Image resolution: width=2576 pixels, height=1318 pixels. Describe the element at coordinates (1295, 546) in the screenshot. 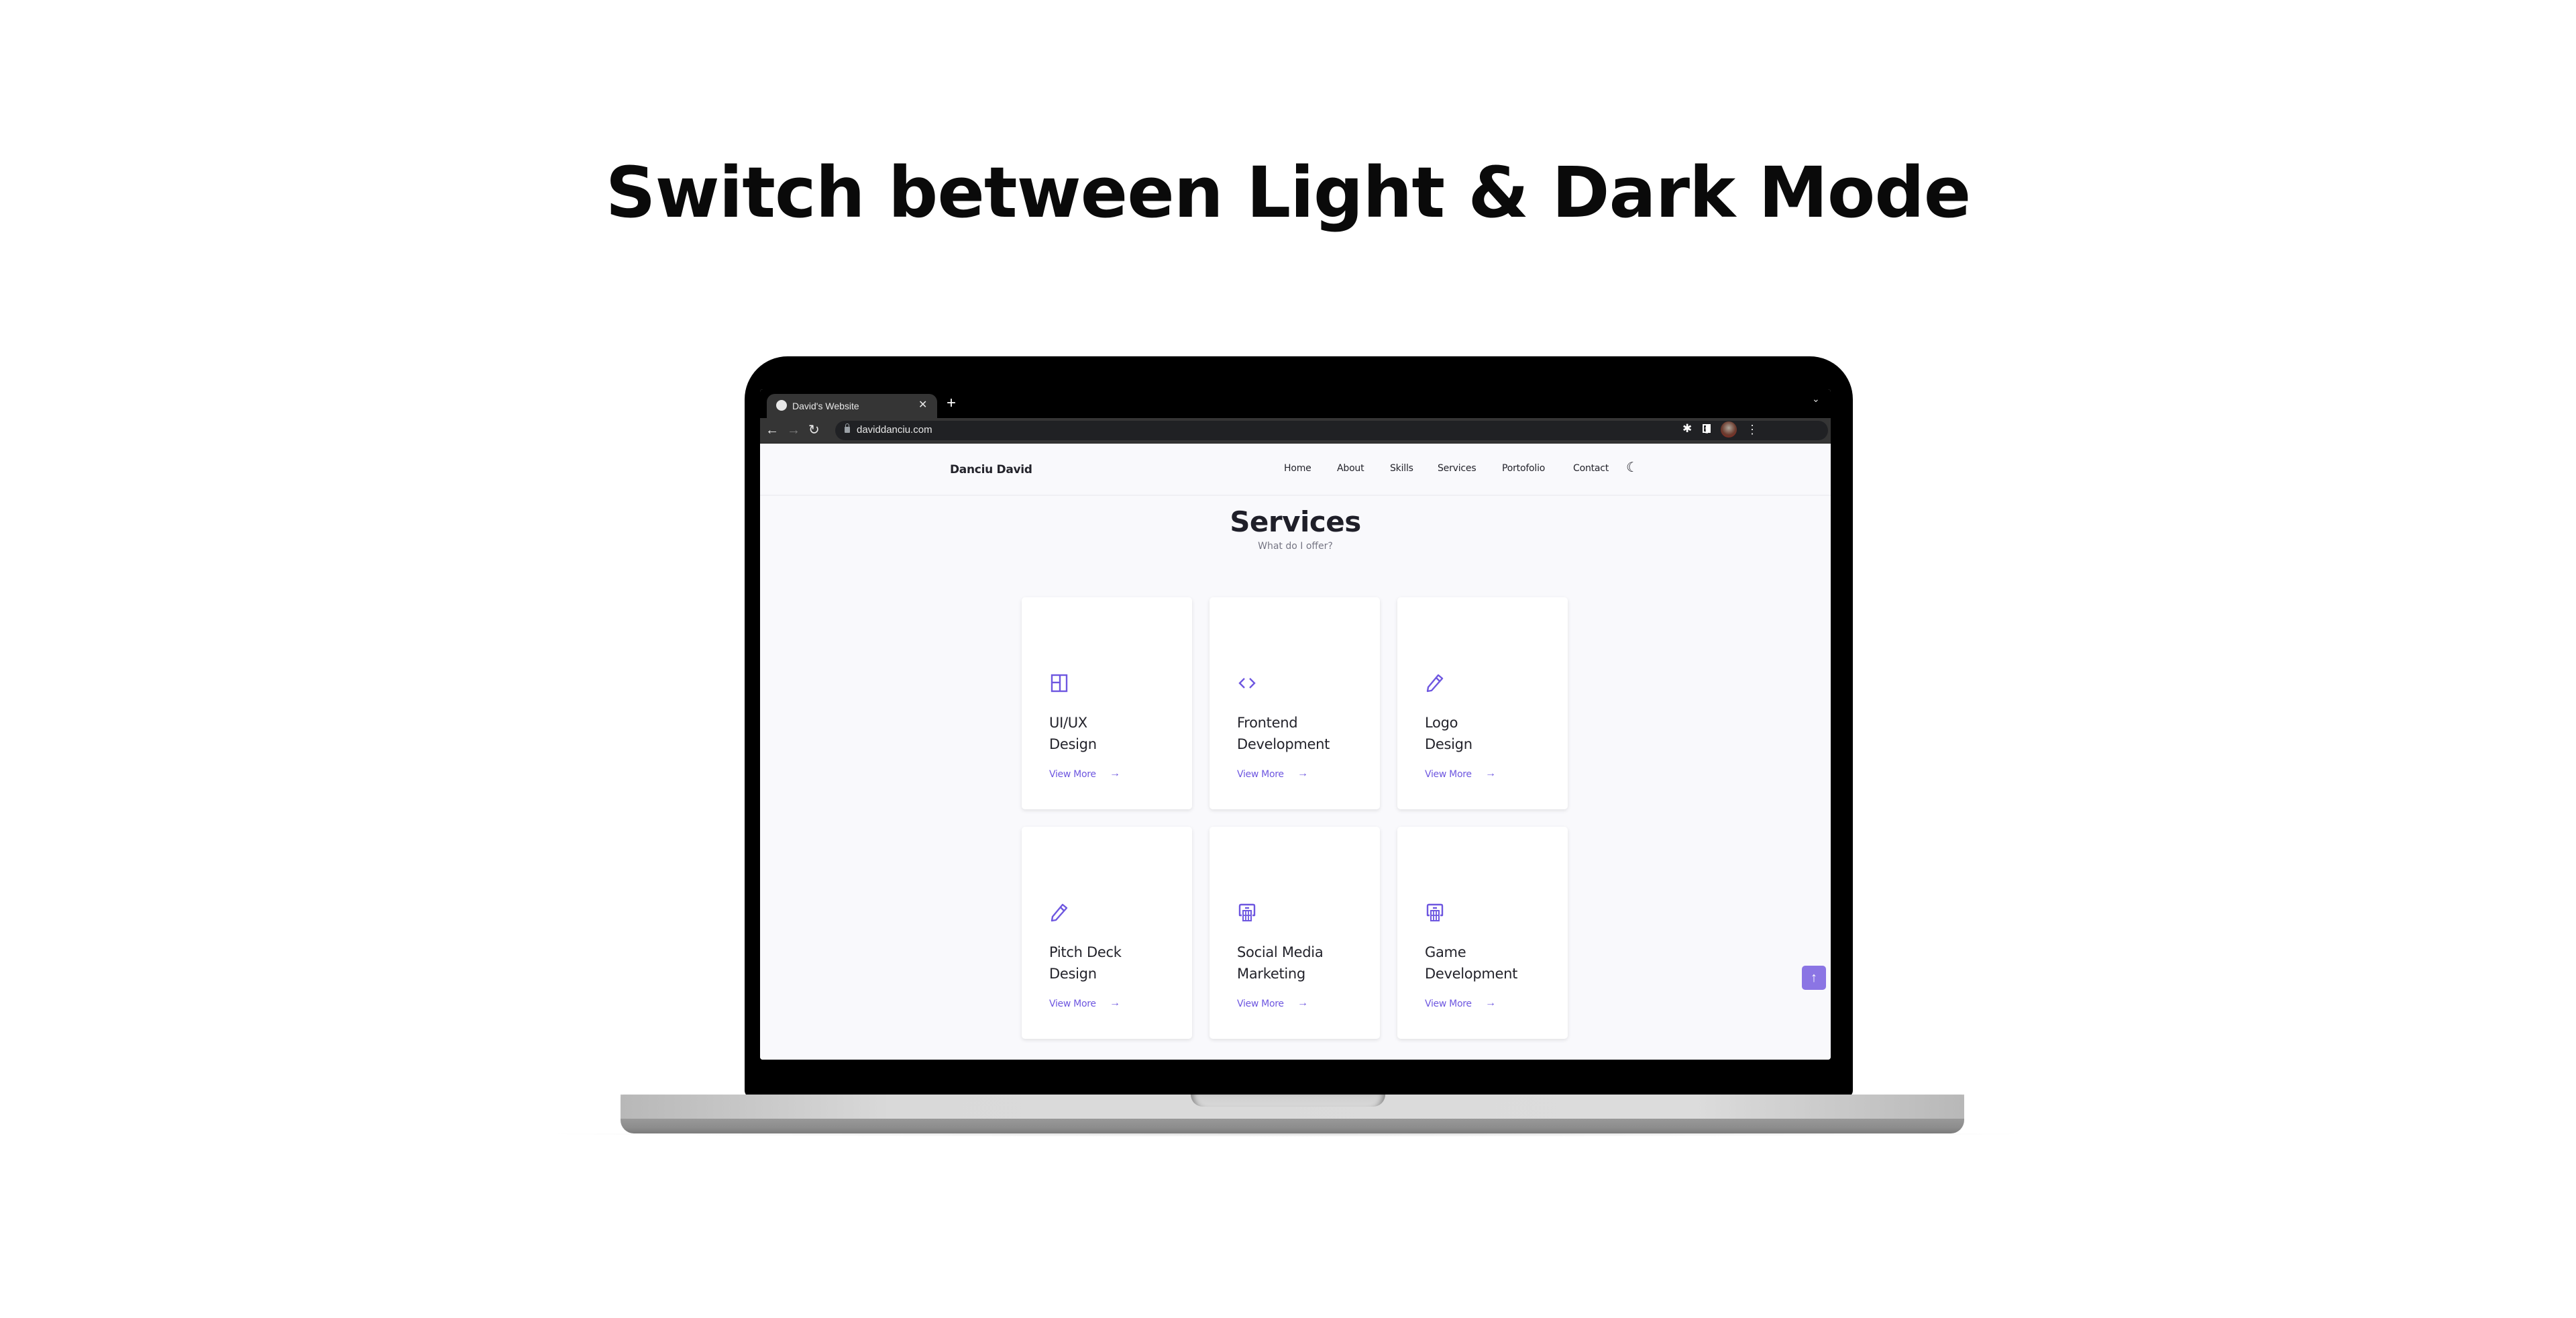

I see `section-subtitle: What do I offer?` at that location.